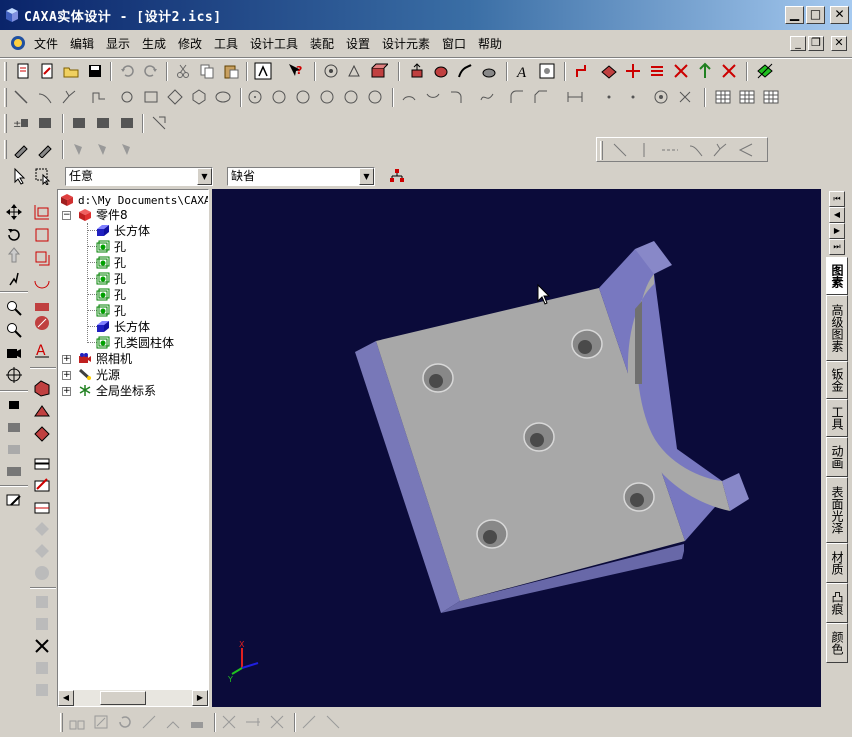  Describe the element at coordinates (729, 71) in the screenshot. I see `tools-icon` at that location.